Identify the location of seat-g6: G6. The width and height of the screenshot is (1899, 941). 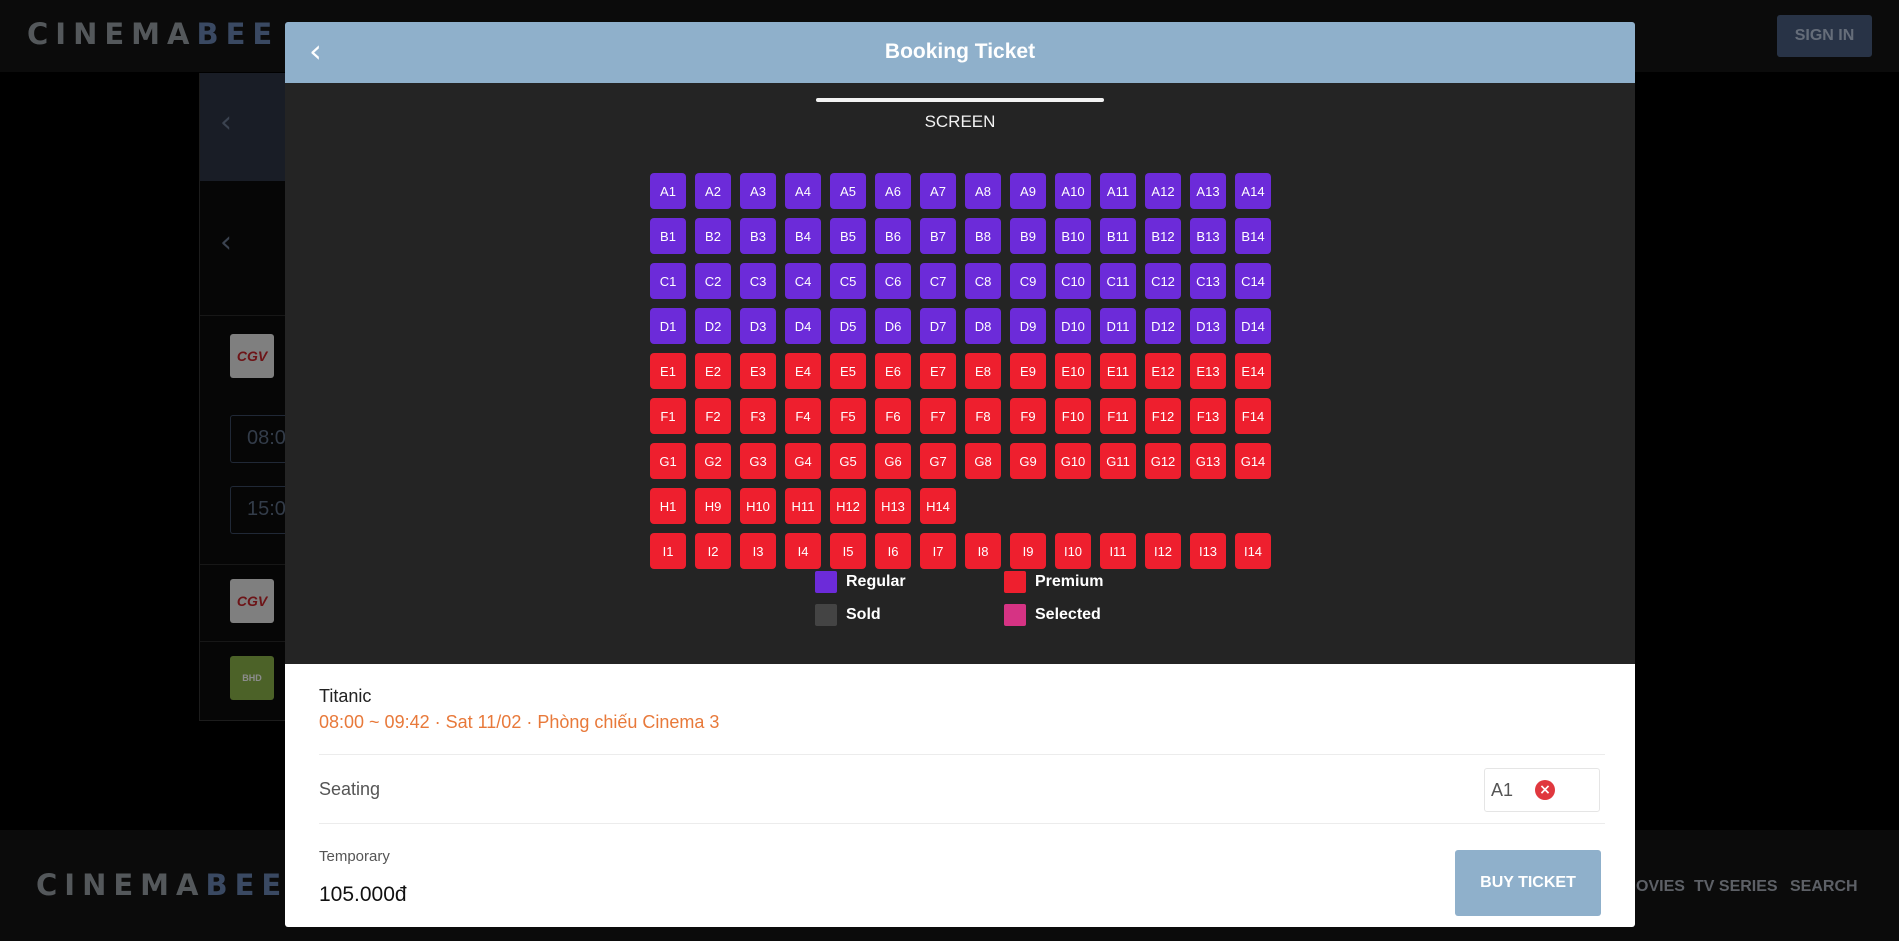
(893, 461).